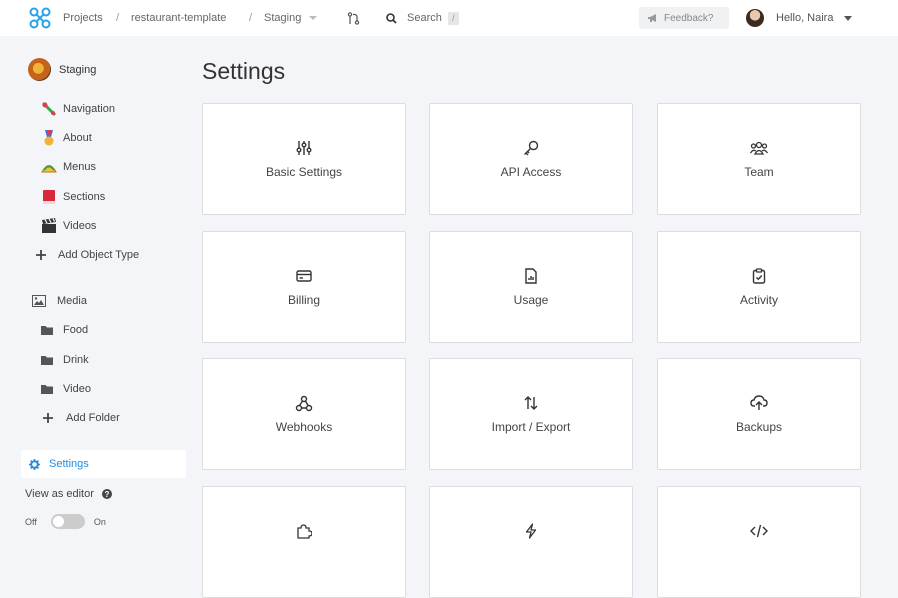  Describe the element at coordinates (283, 18) in the screenshot. I see `environment-label: Staging` at that location.